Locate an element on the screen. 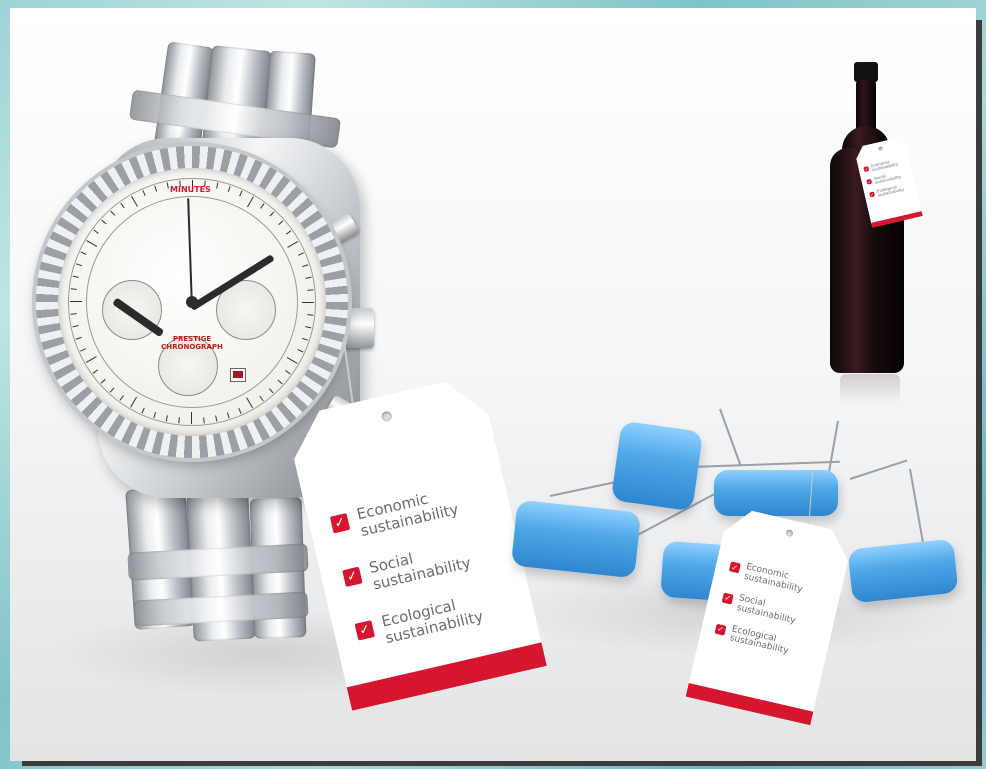 This screenshot has height=769, width=986. dial-brand: PRESTIGE CHRONOGRAPH is located at coordinates (192, 343).